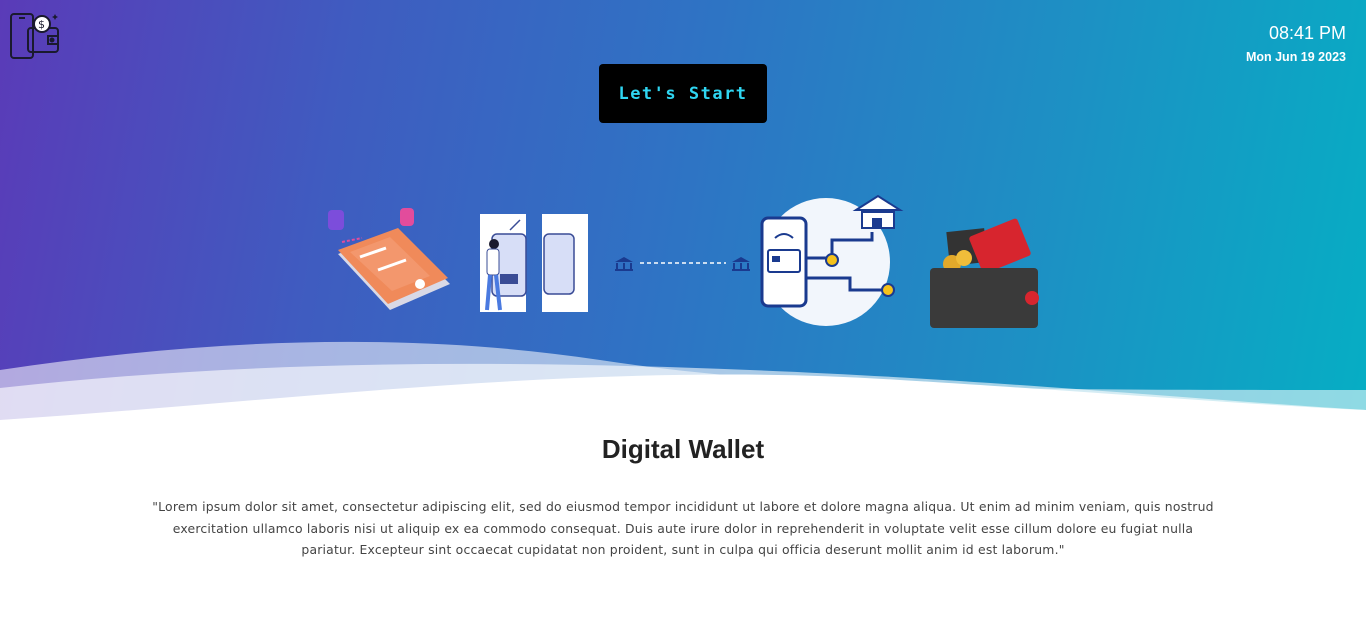  What do you see at coordinates (1295, 57) in the screenshot?
I see `clock-date: Mon Jun 19 2023` at bounding box center [1295, 57].